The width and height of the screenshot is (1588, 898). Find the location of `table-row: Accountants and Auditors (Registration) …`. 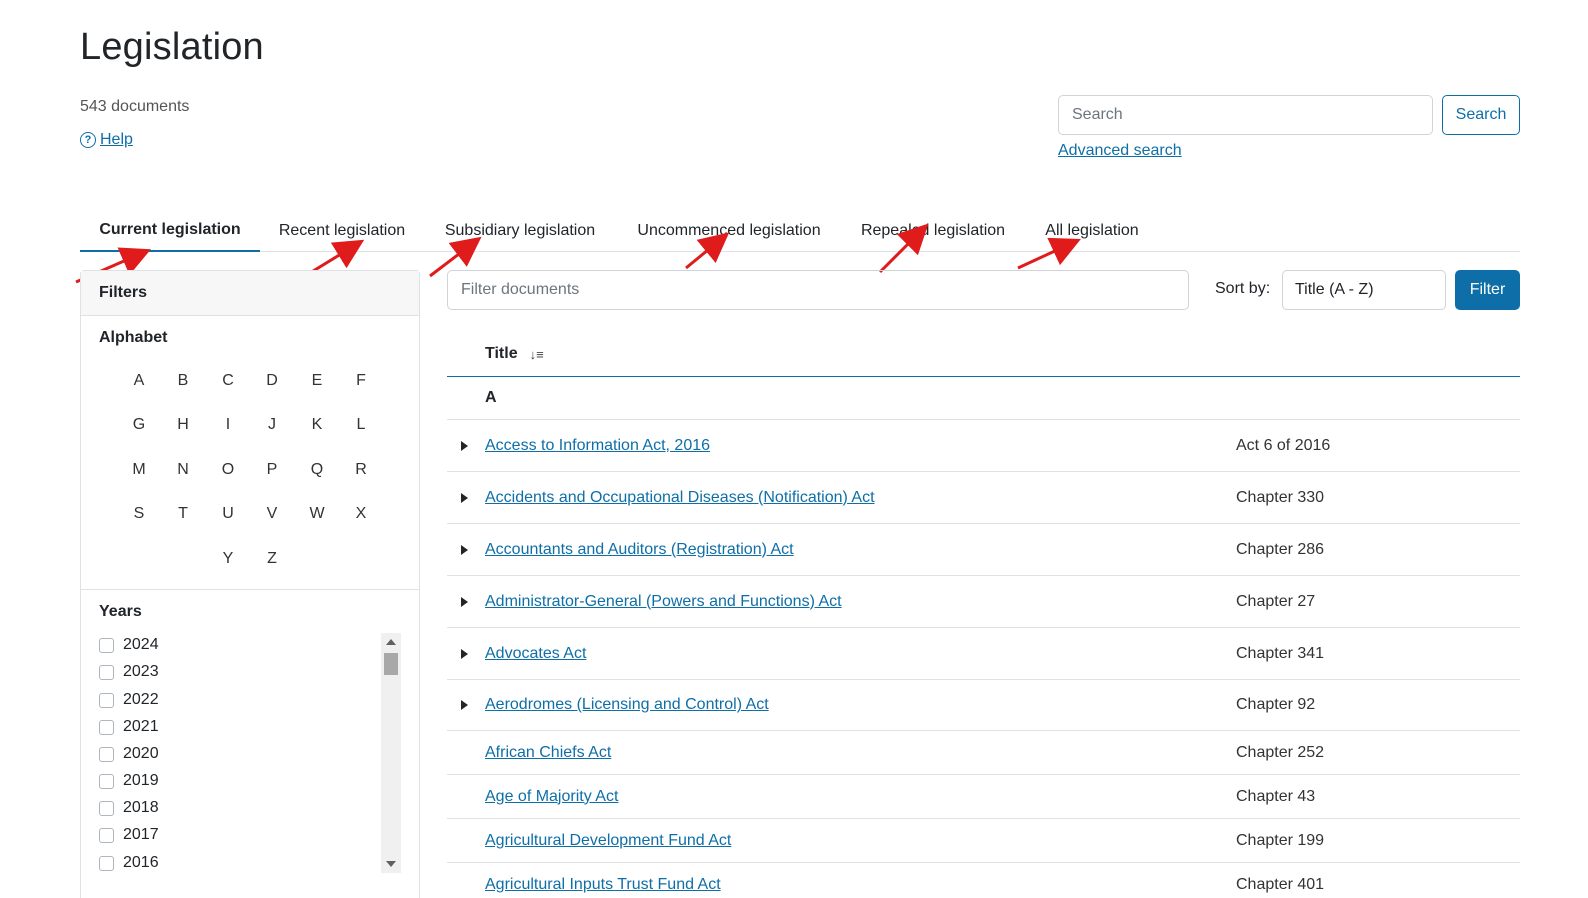

table-row: Accountants and Auditors (Registration) … is located at coordinates (983, 550).